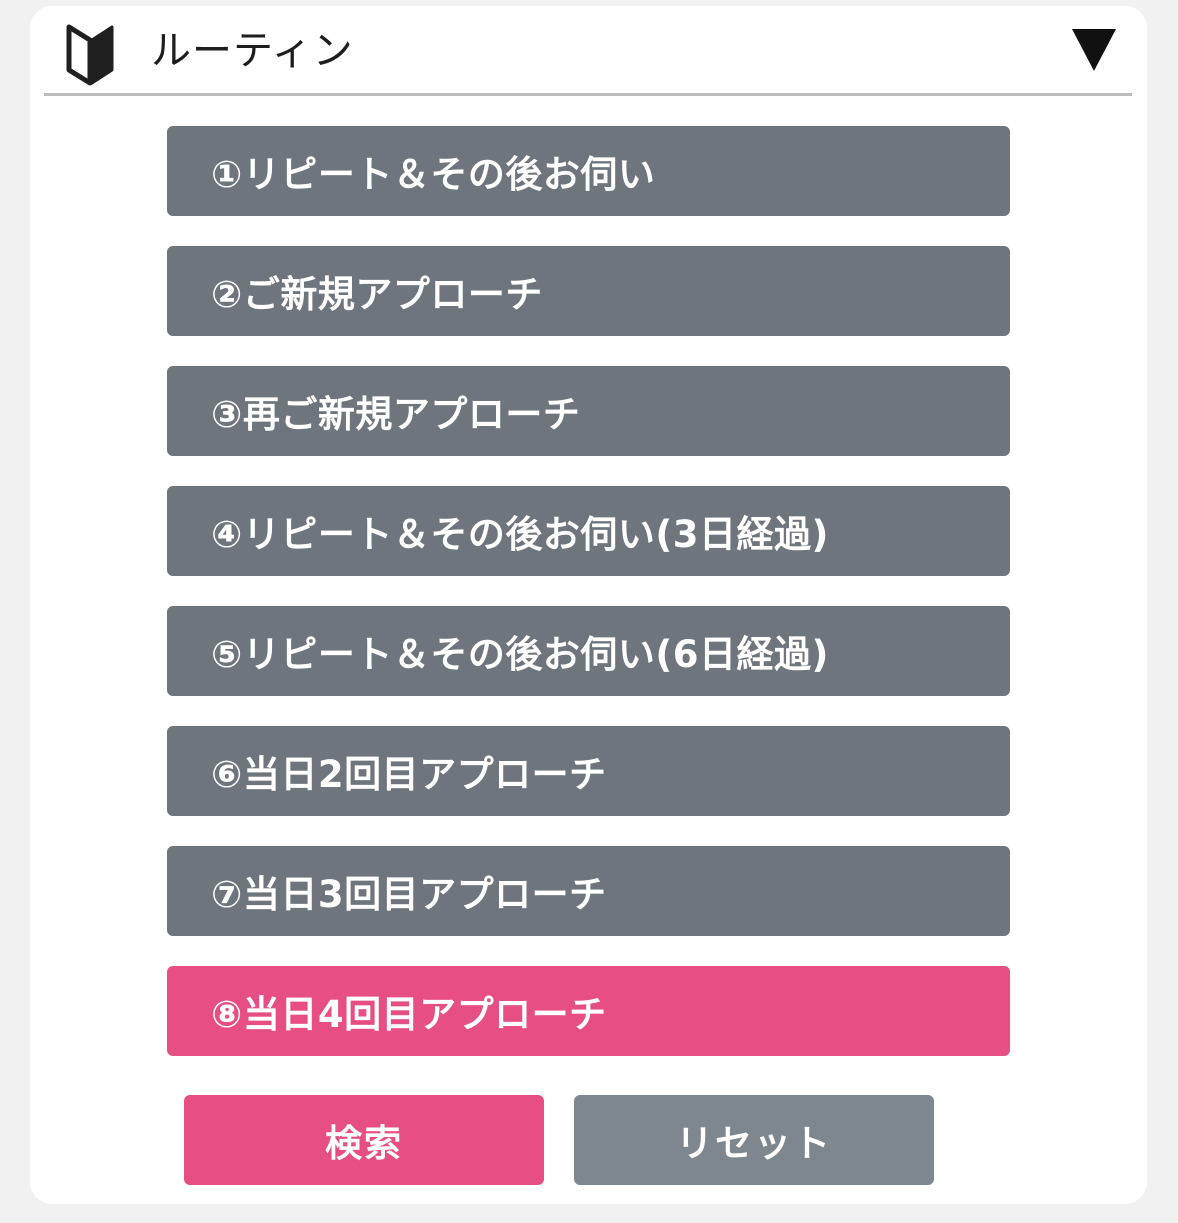 The height and width of the screenshot is (1223, 1178). Describe the element at coordinates (409, 894) in the screenshot. I see `routine-option-label: ⑦当日3回目アプローチ` at that location.